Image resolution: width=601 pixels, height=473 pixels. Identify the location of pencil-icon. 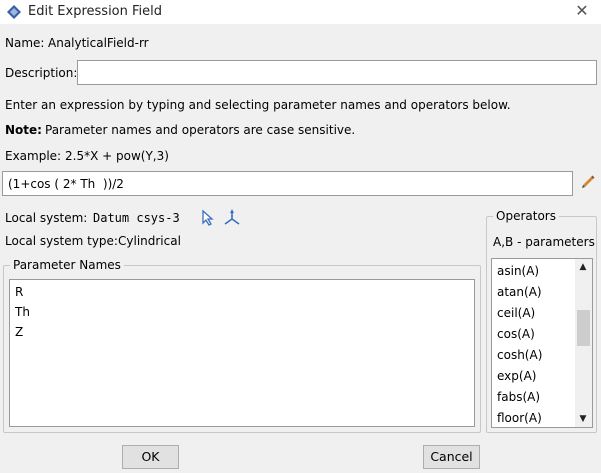
(588, 181).